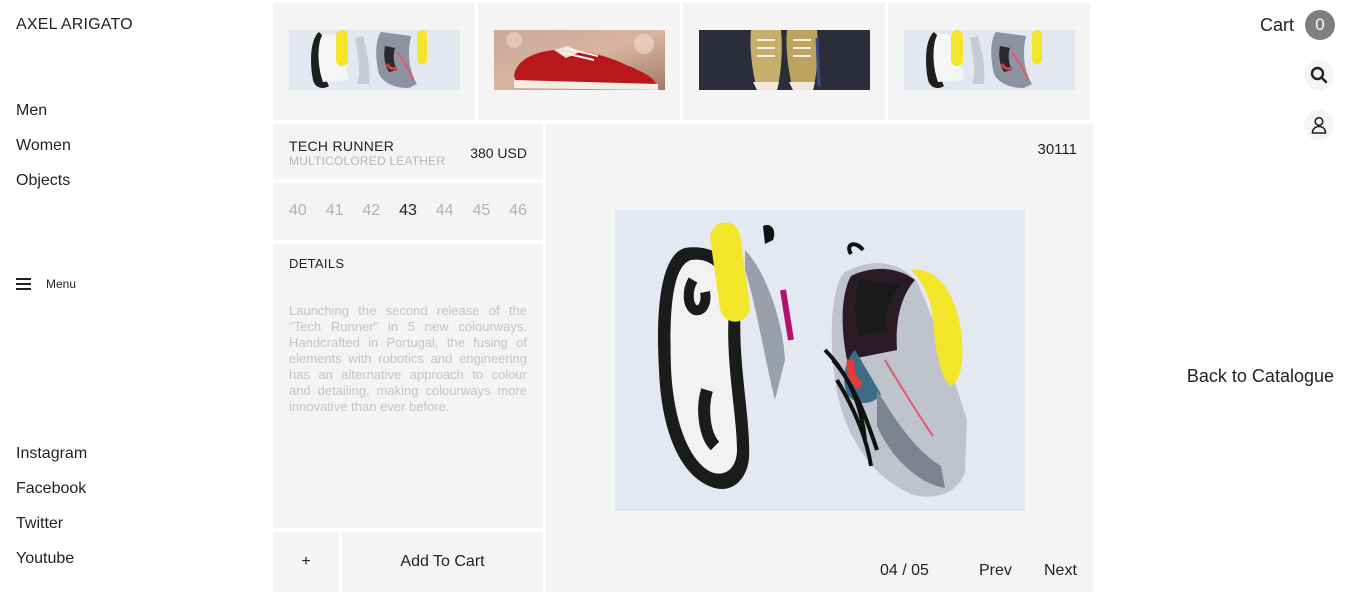 This screenshot has width=1366, height=601. Describe the element at coordinates (904, 570) in the screenshot. I see `pager-count: 04 / 05` at that location.